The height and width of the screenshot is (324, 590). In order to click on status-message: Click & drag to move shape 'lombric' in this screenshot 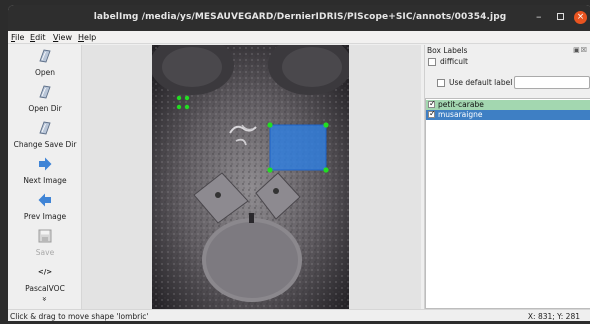, I will do `click(79, 316)`.